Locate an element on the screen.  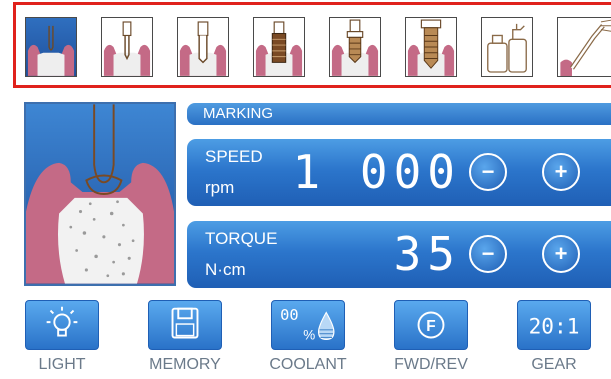
speed-increase-button: + is located at coordinates (561, 172).